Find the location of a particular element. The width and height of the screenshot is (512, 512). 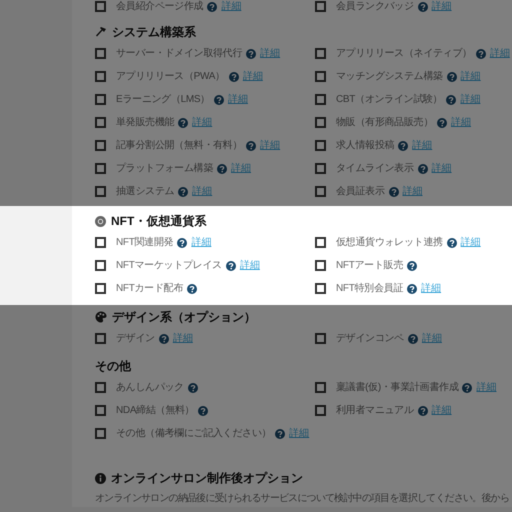

option-label: デザイン is located at coordinates (135, 339).